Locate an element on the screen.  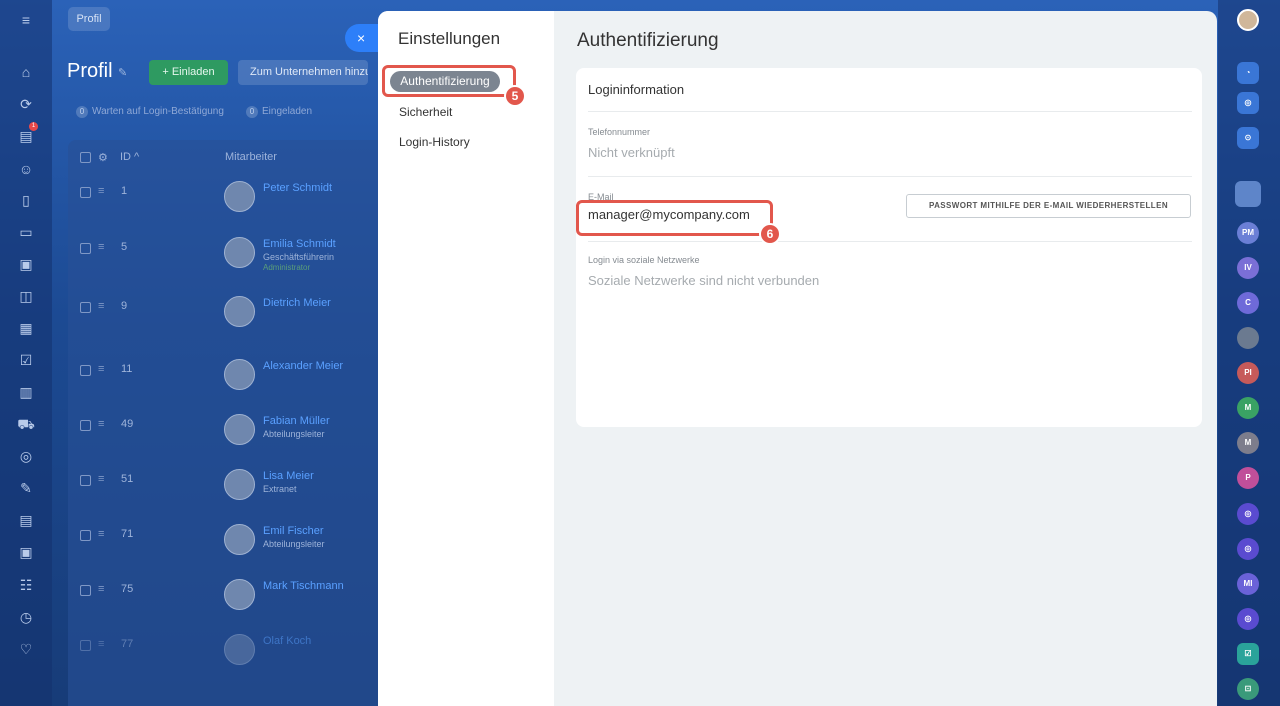
user-avatar is located at coordinates (1248, 20).